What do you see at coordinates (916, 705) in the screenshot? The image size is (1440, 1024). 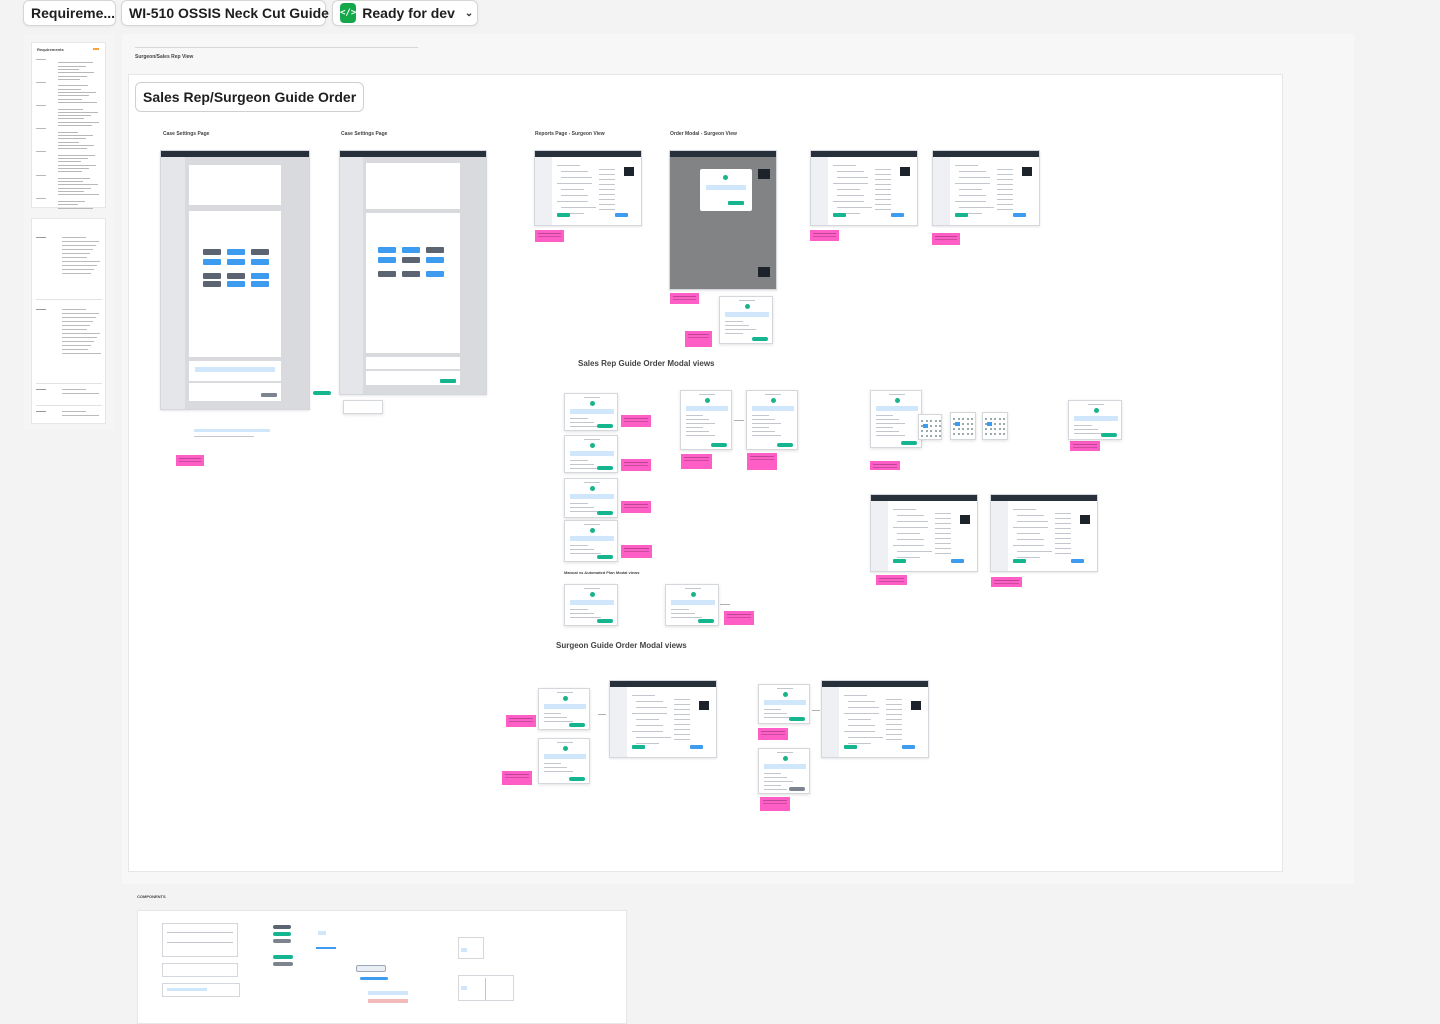 I see `thumbnail` at bounding box center [916, 705].